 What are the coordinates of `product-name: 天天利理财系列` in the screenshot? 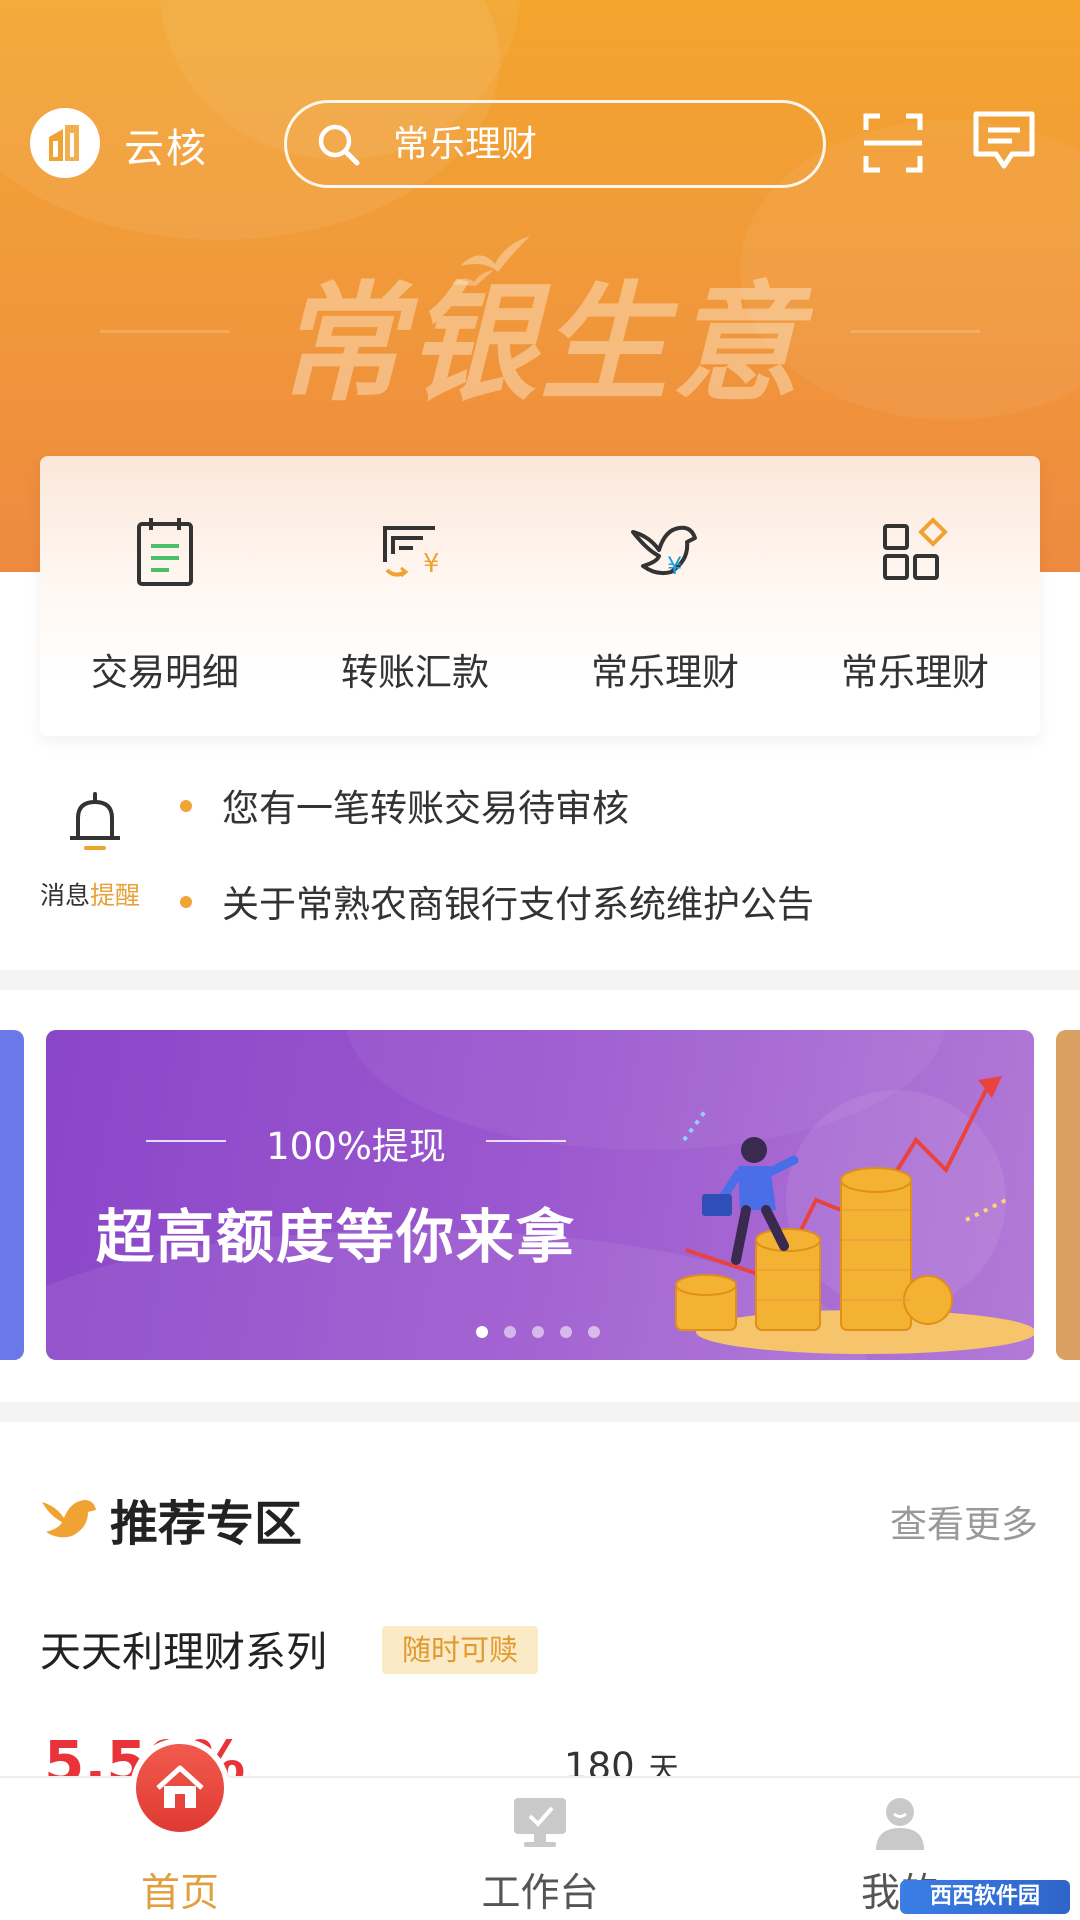 It's located at (183, 1648).